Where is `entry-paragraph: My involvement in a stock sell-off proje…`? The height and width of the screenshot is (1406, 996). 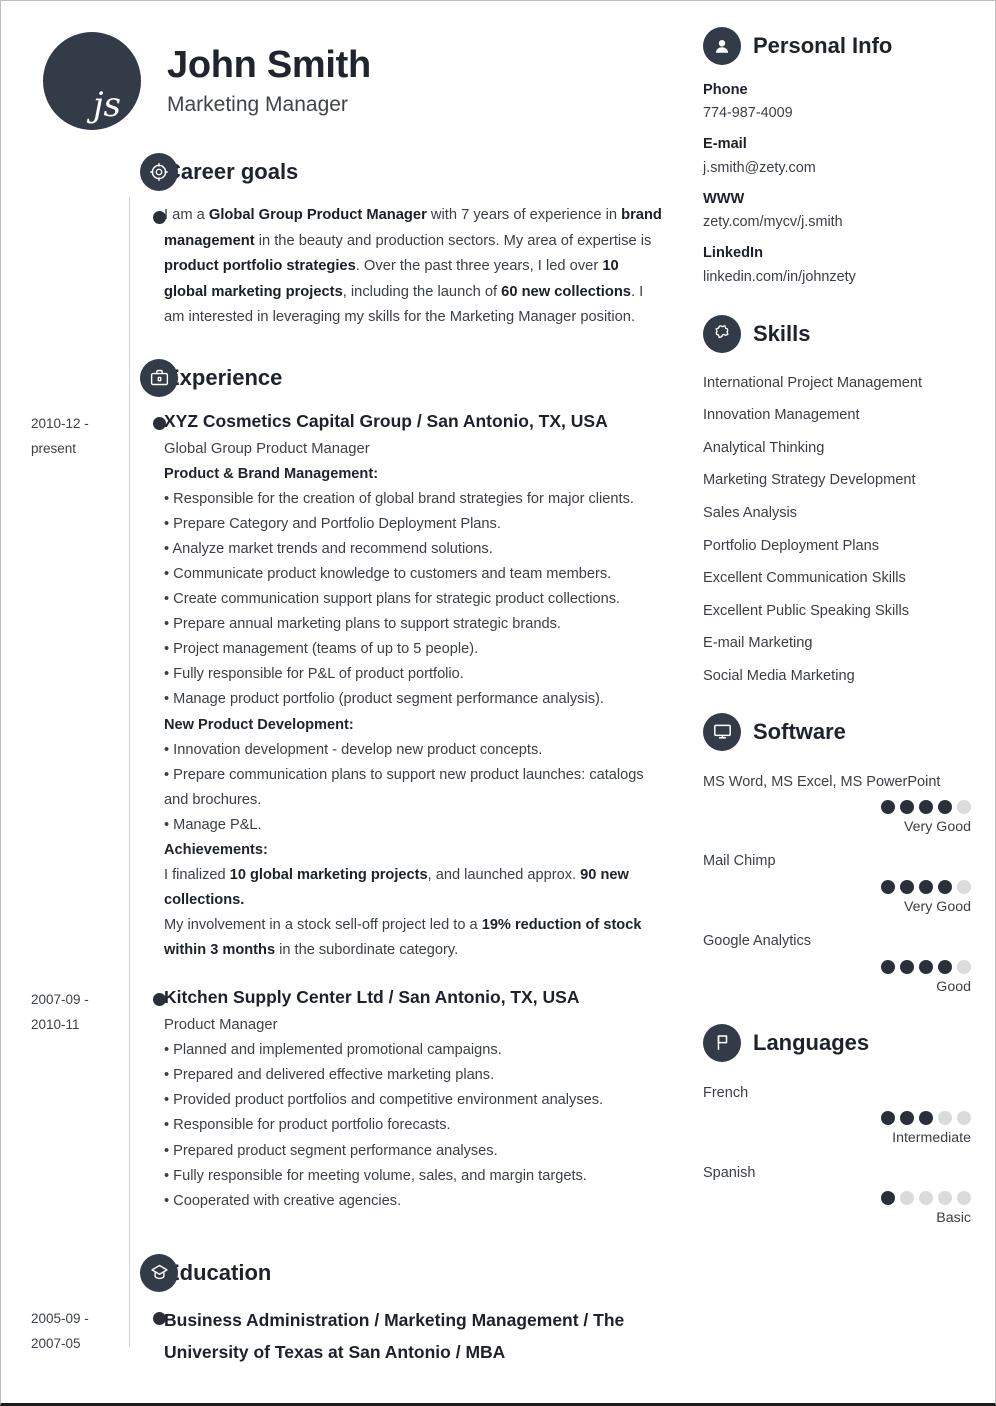
entry-paragraph: My involvement in a stock sell-off proje… is located at coordinates (403, 938).